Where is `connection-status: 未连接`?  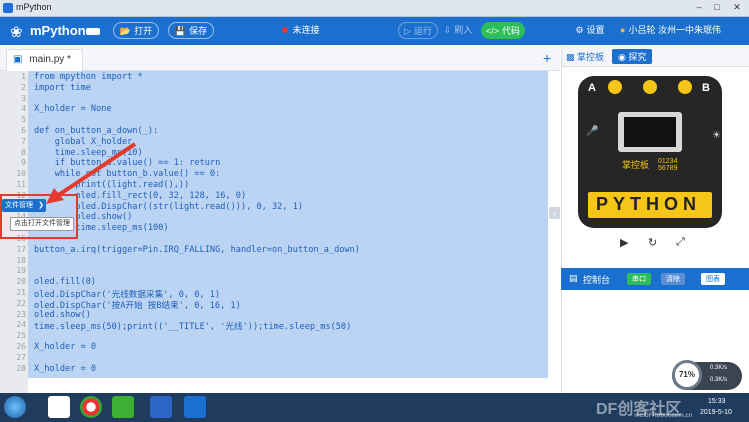
connection-status: 未连接 is located at coordinates (301, 30).